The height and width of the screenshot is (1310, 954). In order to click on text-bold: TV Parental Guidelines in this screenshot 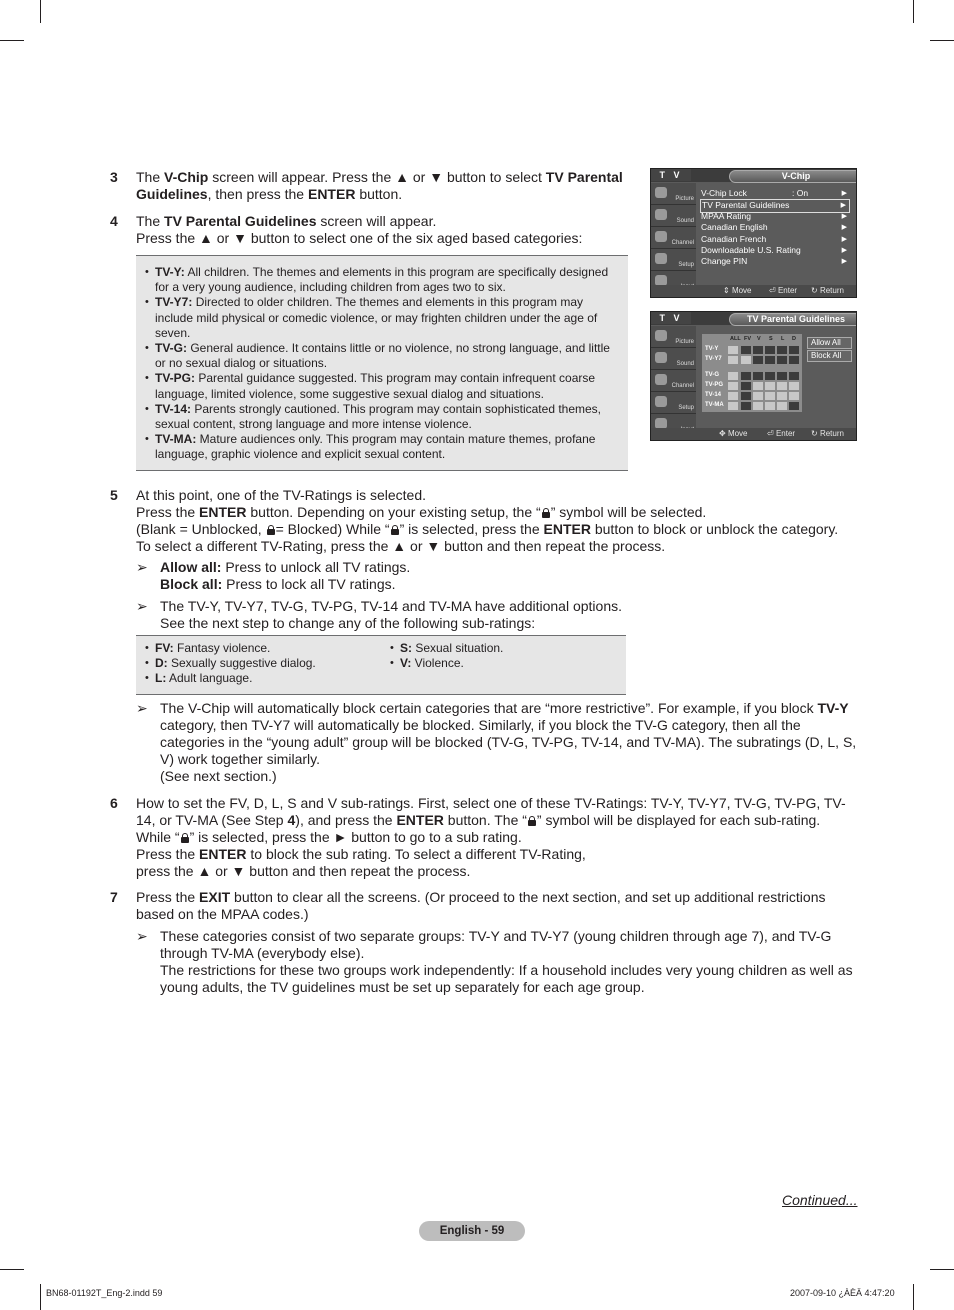, I will do `click(240, 221)`.